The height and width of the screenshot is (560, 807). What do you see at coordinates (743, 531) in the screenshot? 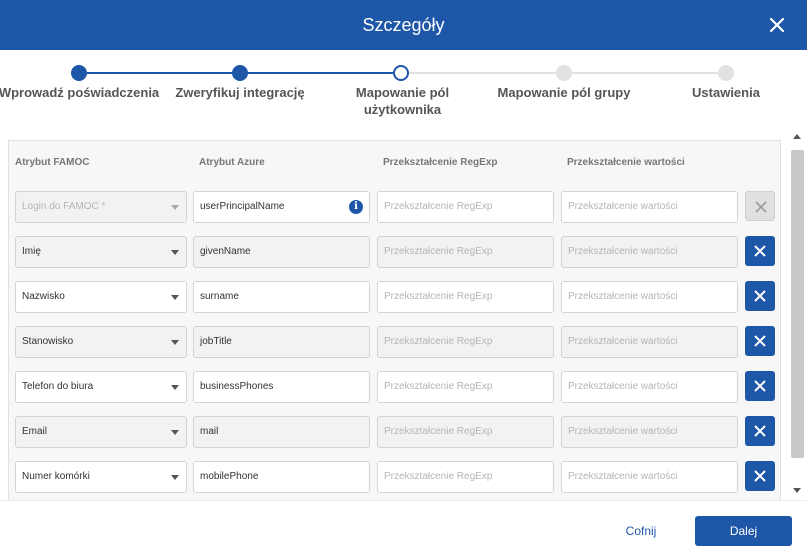
I see `next-button: Dalej` at bounding box center [743, 531].